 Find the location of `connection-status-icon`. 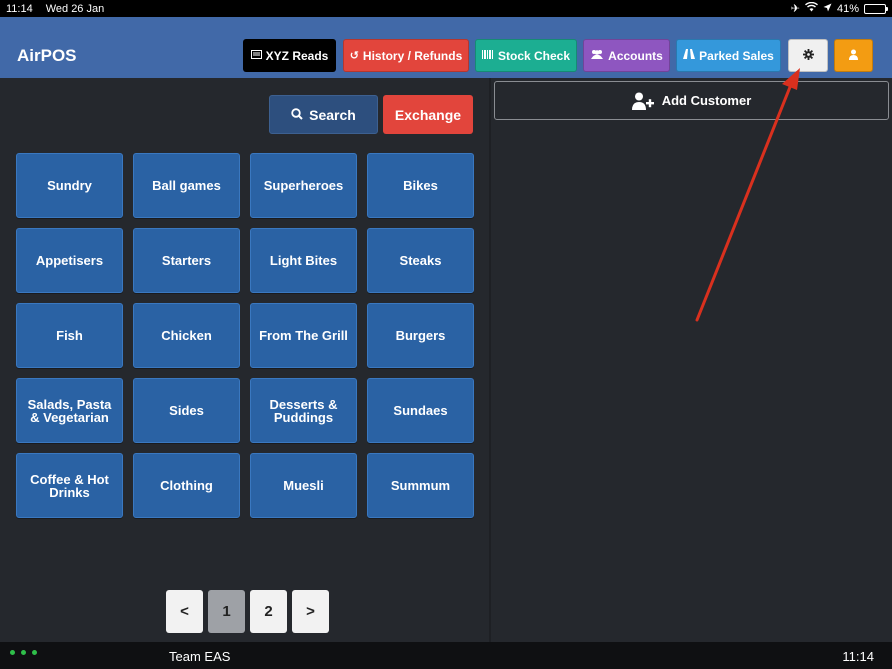

connection-status-icon is located at coordinates (23, 652).